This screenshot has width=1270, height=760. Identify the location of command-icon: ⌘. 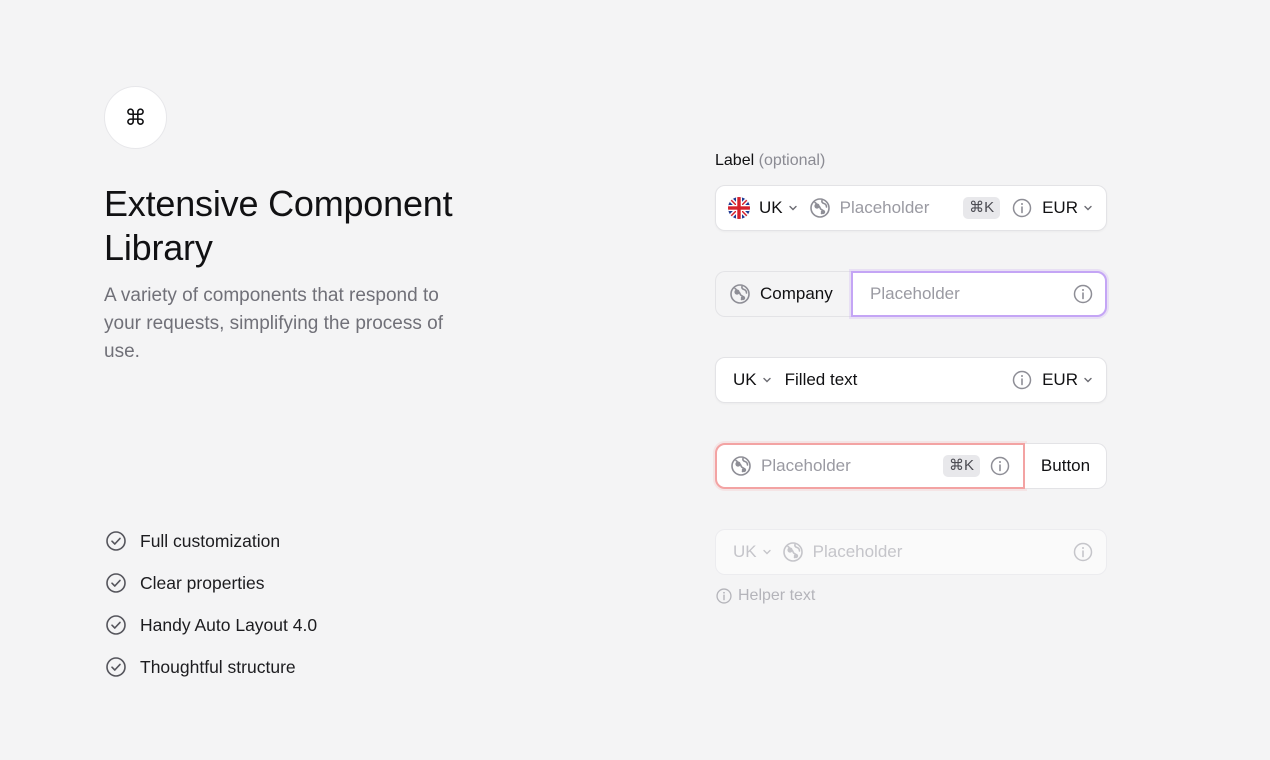
(135, 117).